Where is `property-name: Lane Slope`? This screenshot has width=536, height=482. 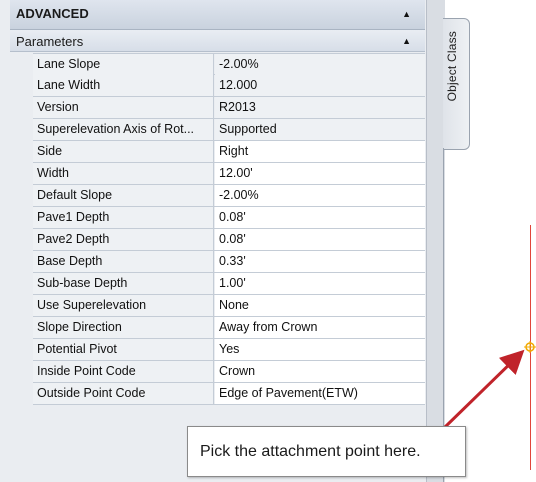
property-name: Lane Slope is located at coordinates (123, 64).